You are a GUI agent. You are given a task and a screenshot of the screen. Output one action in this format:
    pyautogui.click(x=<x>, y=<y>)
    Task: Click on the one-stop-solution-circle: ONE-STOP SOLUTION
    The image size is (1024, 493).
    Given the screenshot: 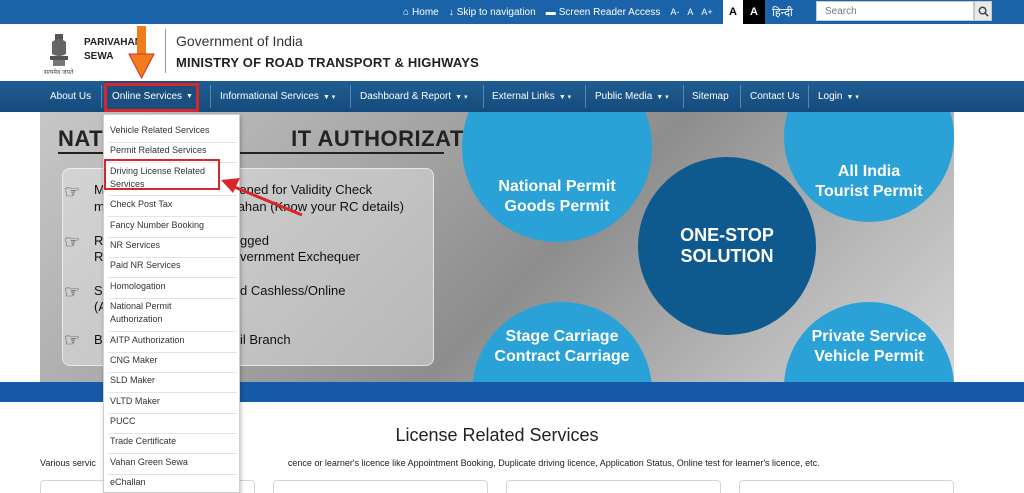 What is the action you would take?
    pyautogui.click(x=727, y=246)
    